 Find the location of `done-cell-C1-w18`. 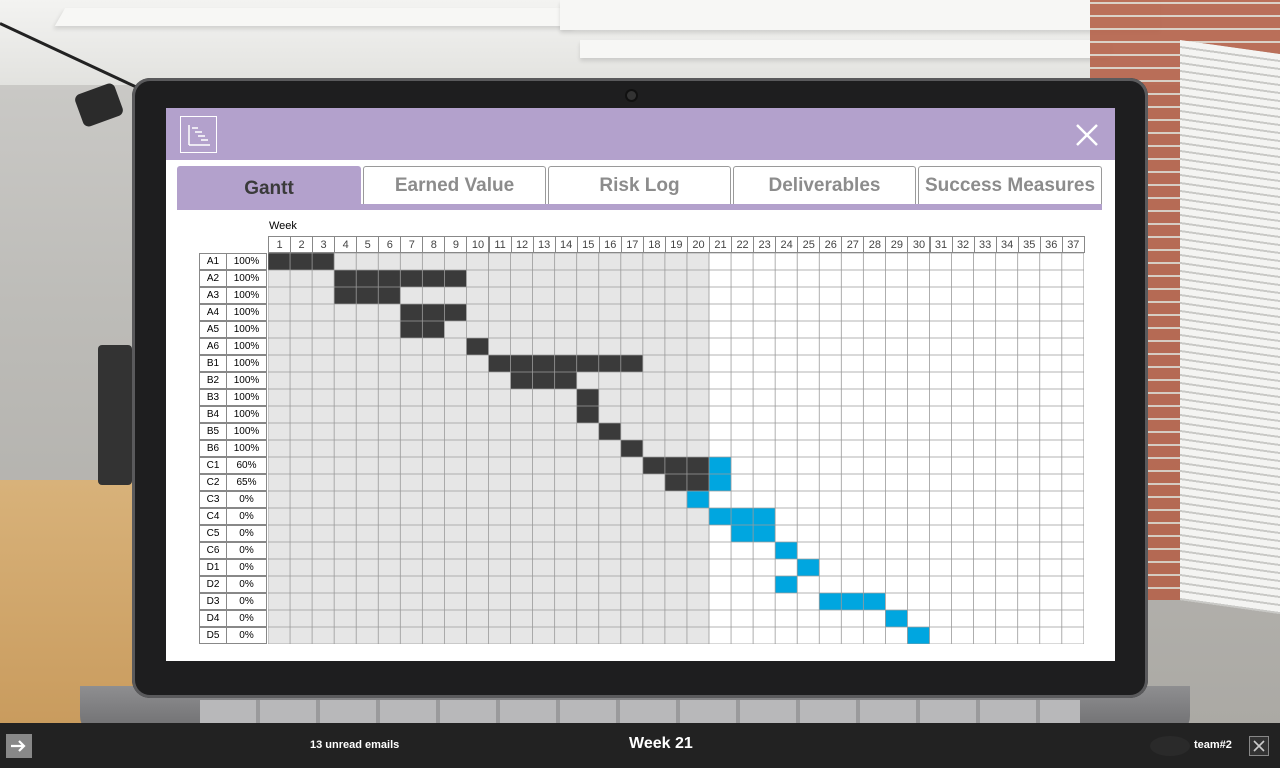

done-cell-C1-w18 is located at coordinates (653, 465).